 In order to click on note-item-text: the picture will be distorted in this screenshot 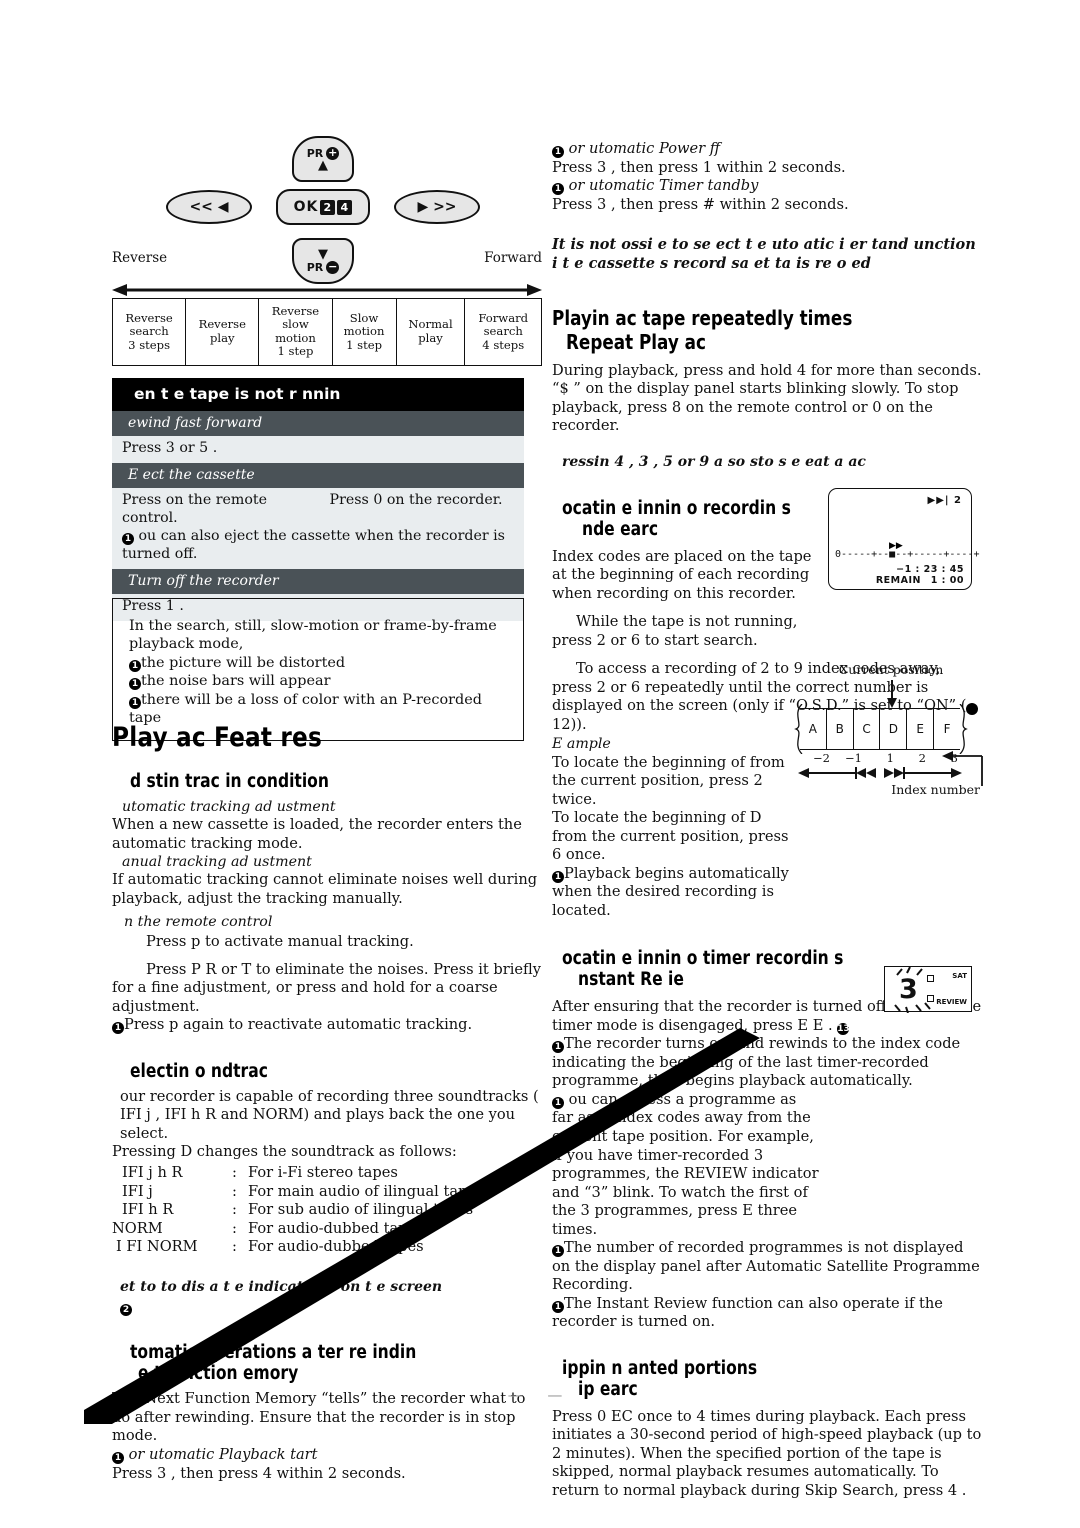, I will do `click(243, 662)`.